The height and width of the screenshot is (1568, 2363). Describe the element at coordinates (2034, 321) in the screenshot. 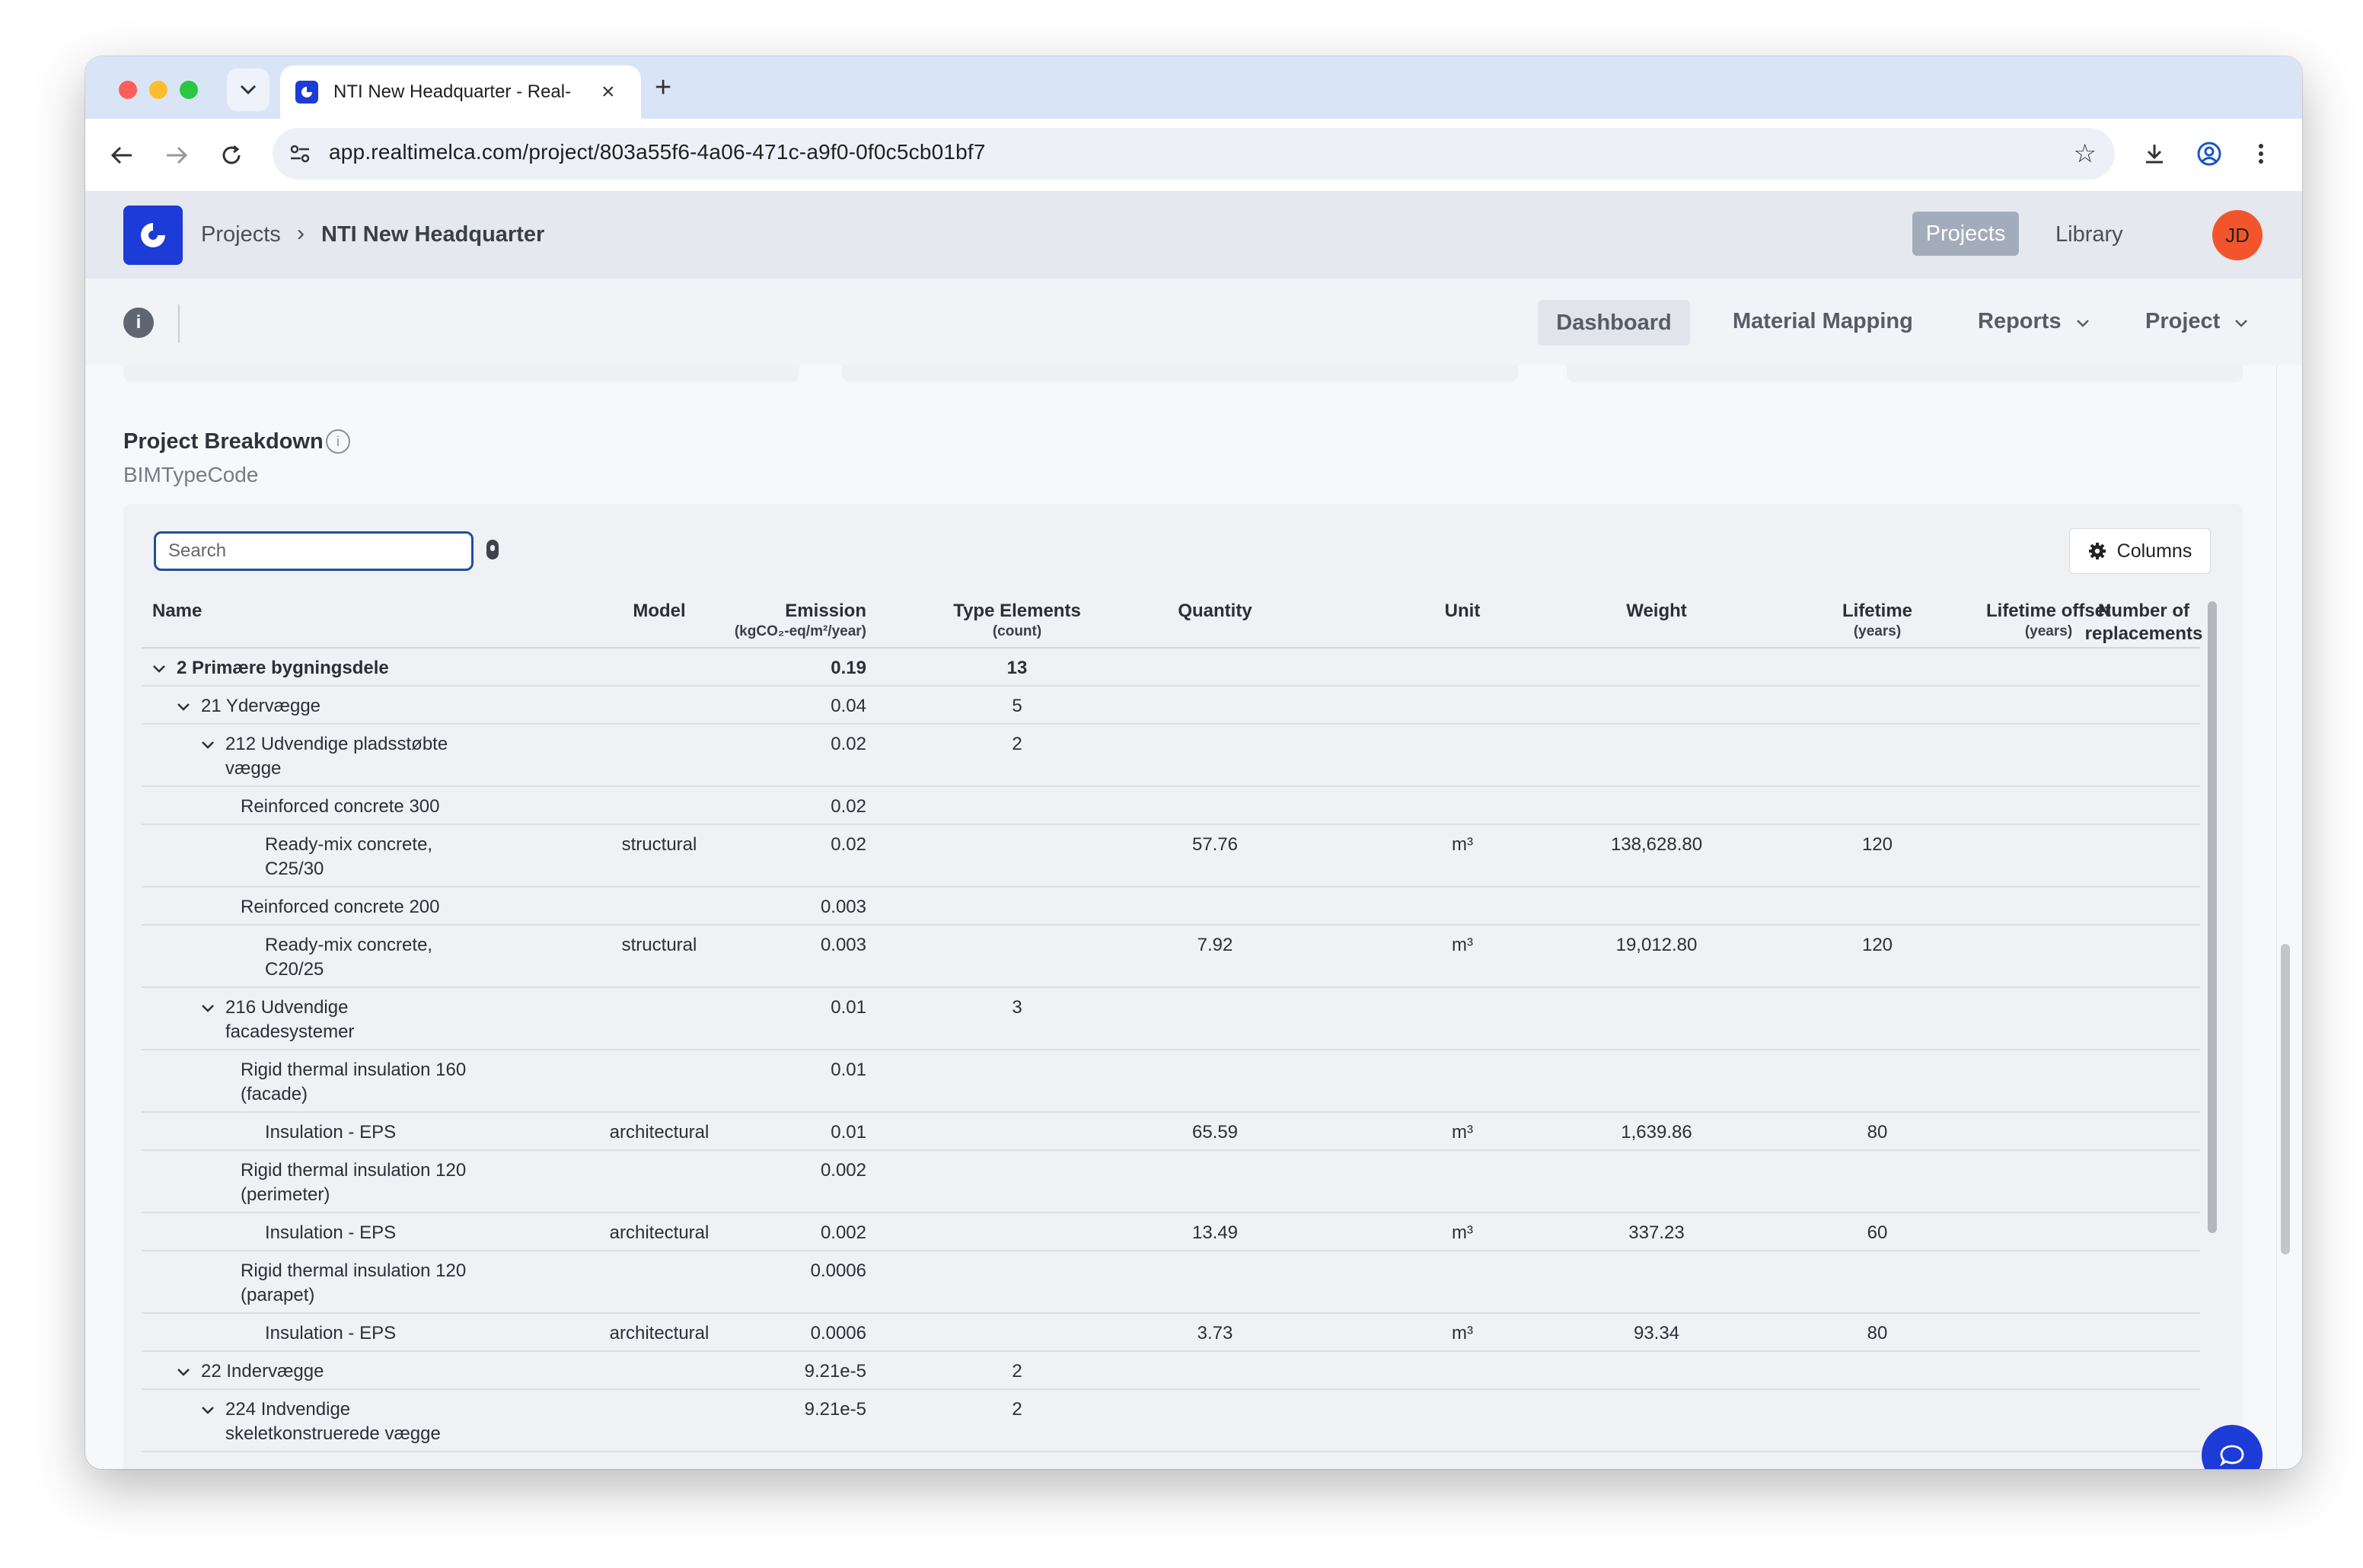

I see `tab-reports: Reports` at that location.